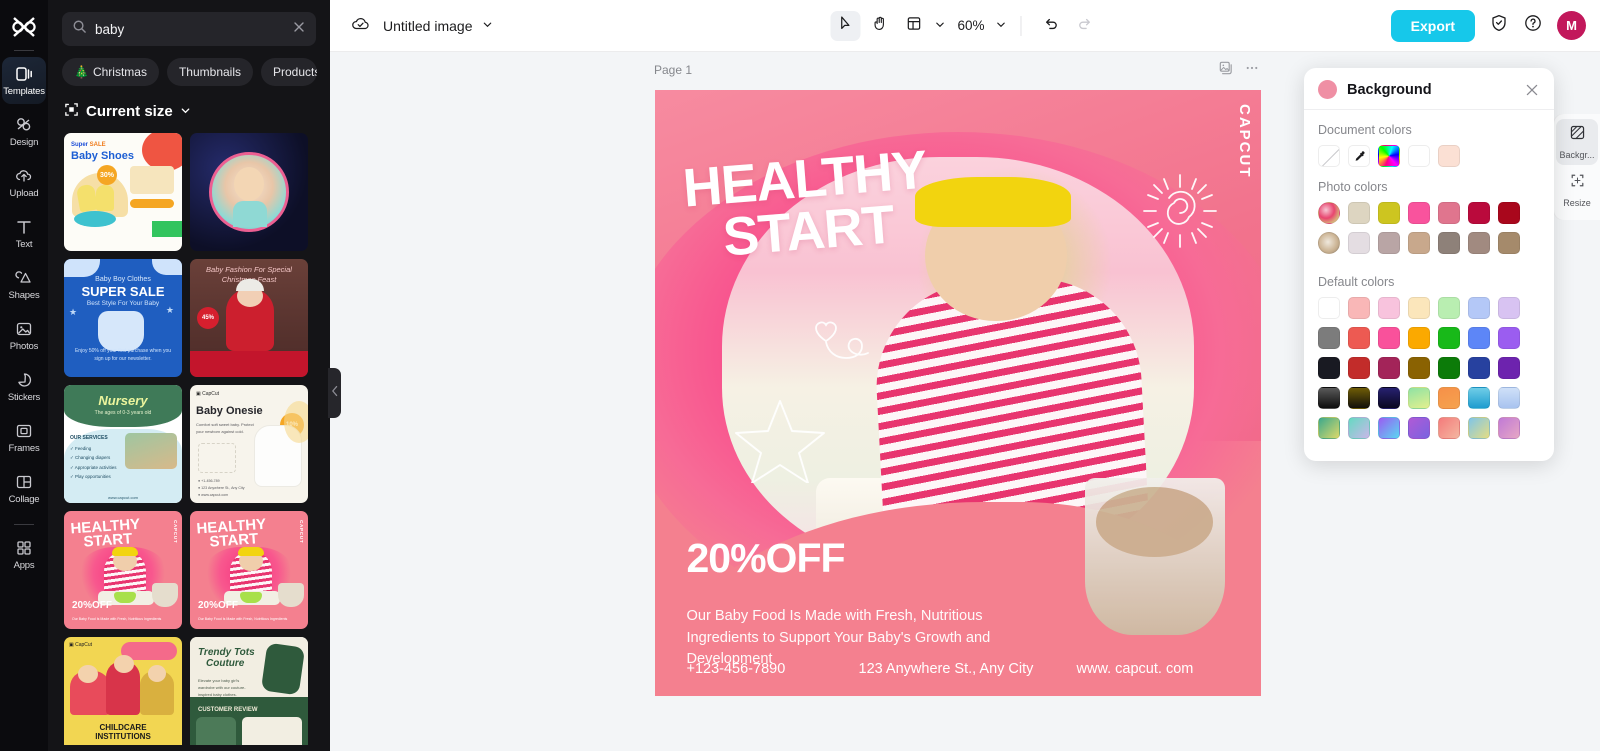  I want to click on swatch-photo-taupe, so click(1479, 243).